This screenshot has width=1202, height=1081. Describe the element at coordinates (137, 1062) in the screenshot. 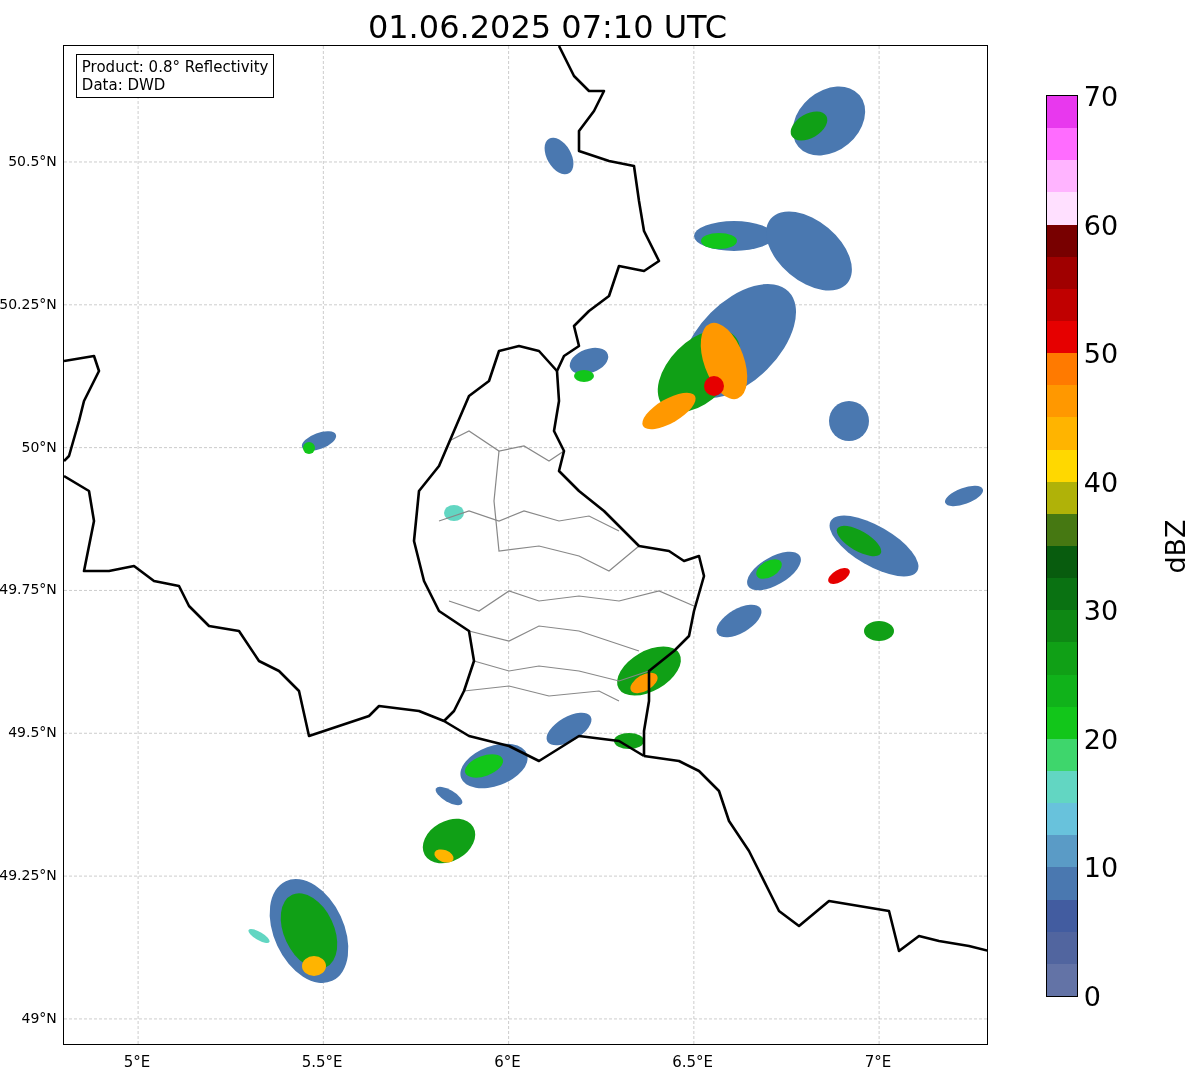

I see `longitude-label: 5°E` at that location.